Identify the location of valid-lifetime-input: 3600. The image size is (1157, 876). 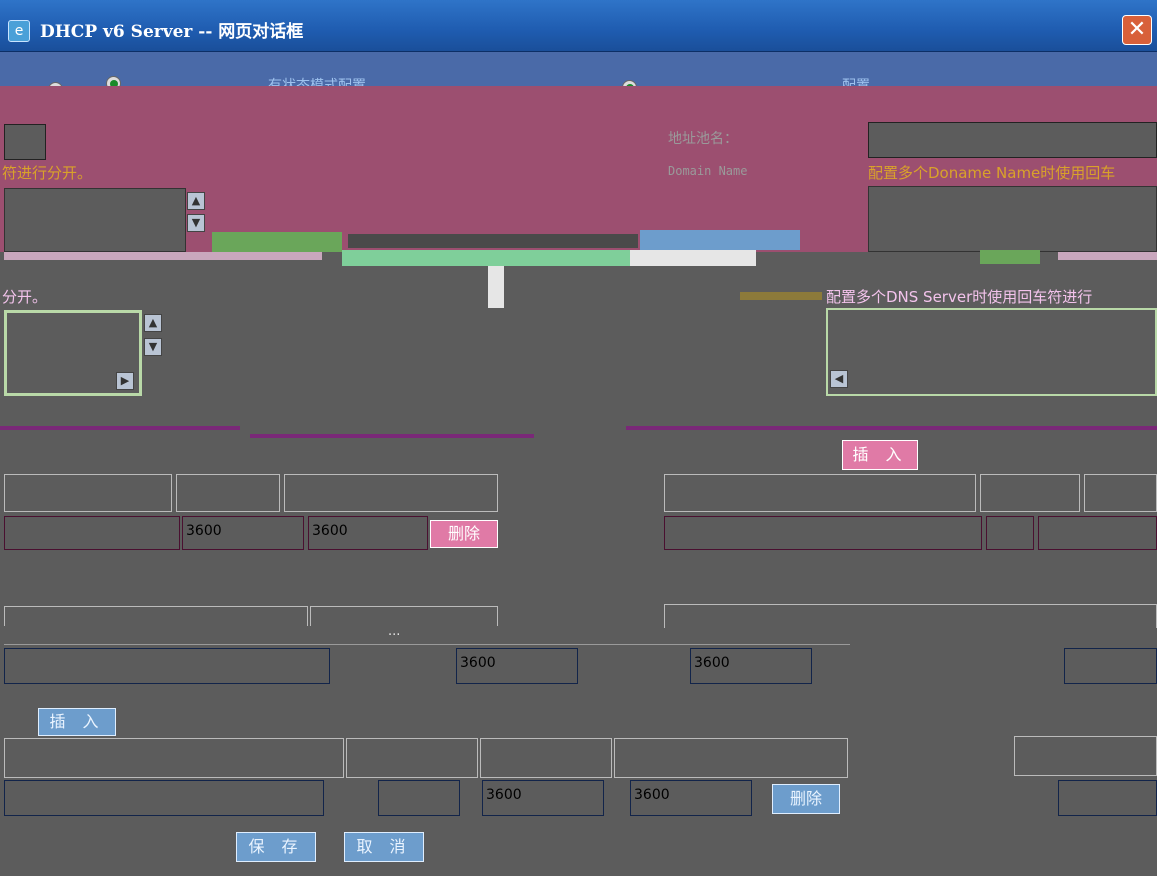
(243, 533).